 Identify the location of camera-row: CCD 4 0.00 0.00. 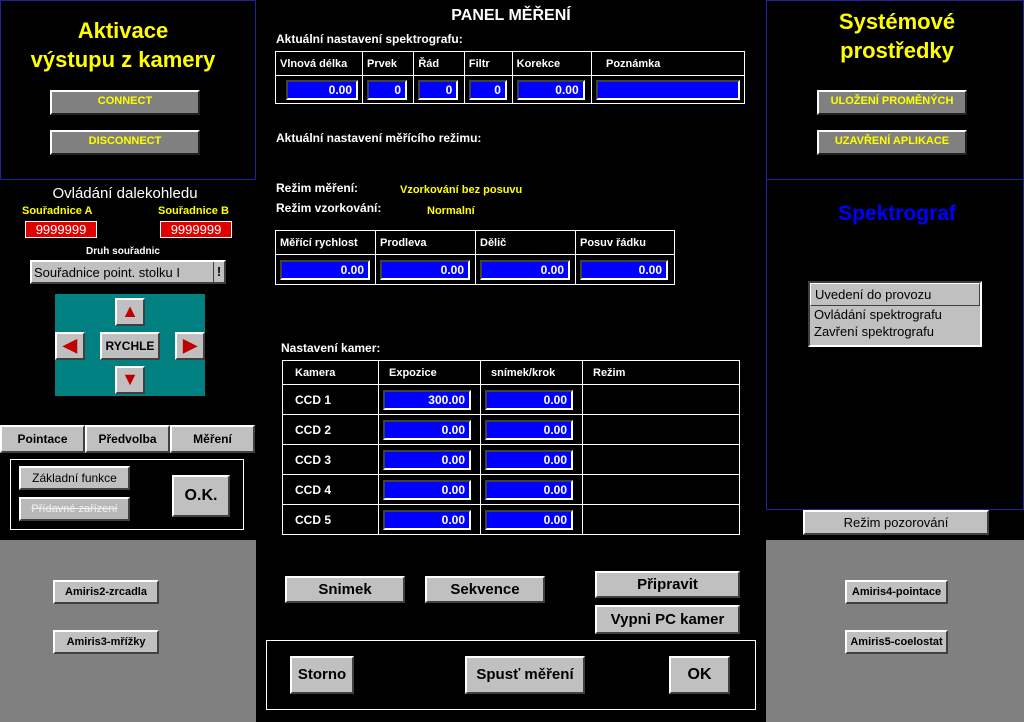
(511, 489).